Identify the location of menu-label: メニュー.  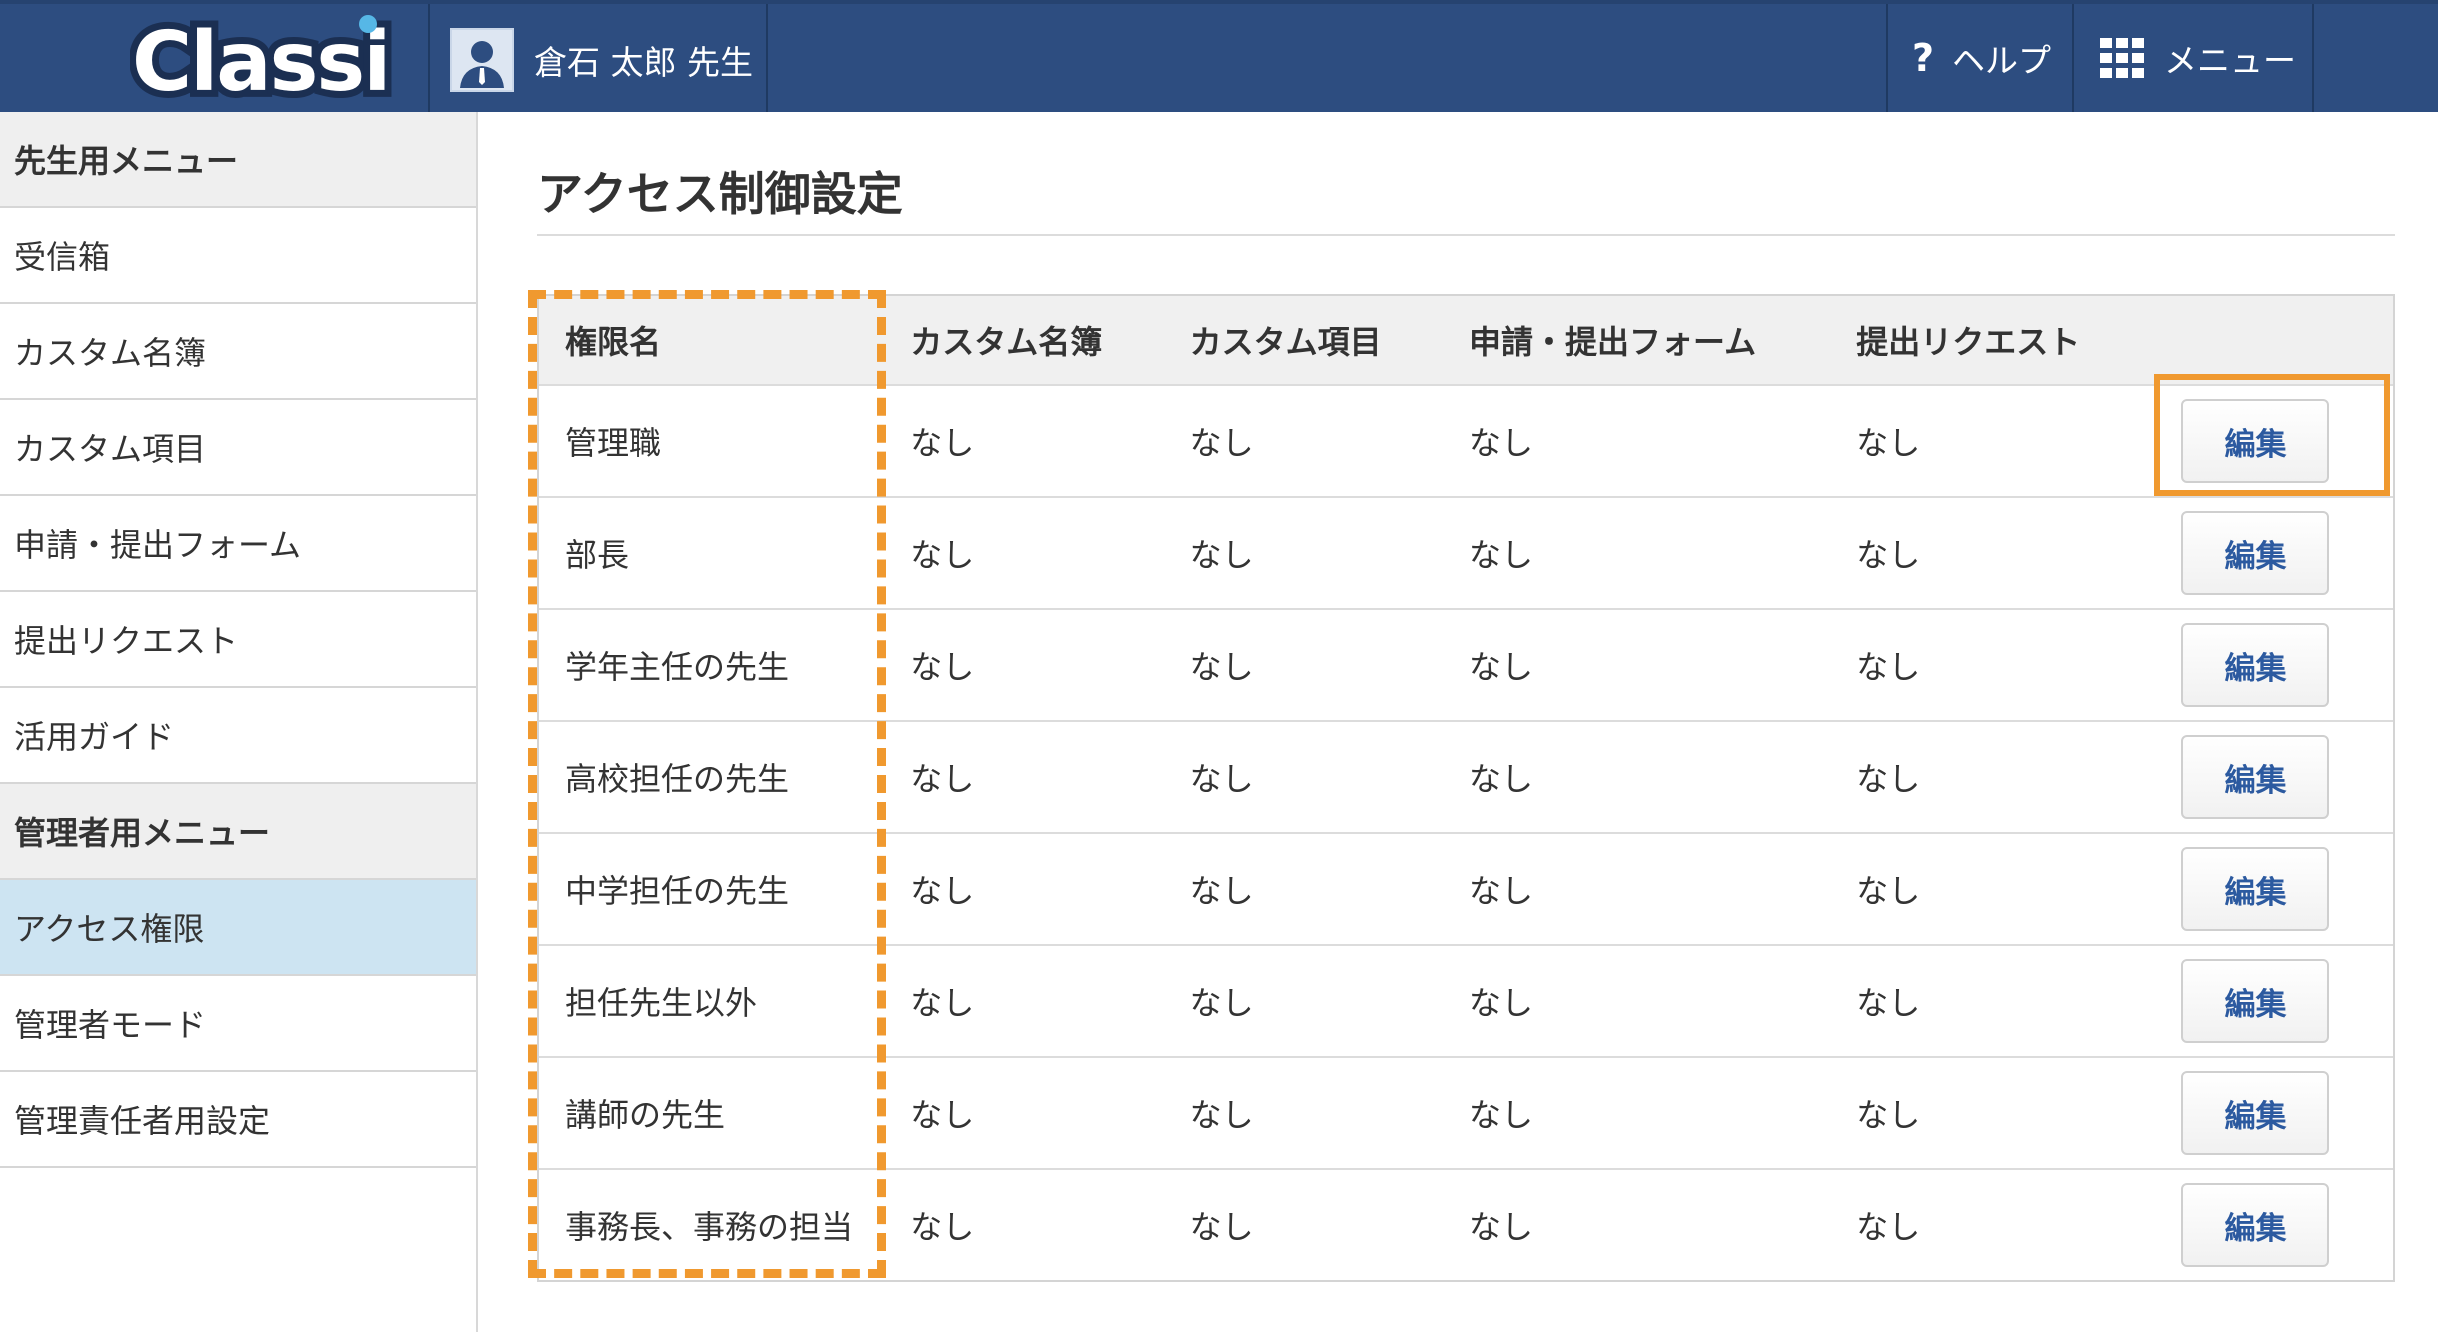
(2230, 60).